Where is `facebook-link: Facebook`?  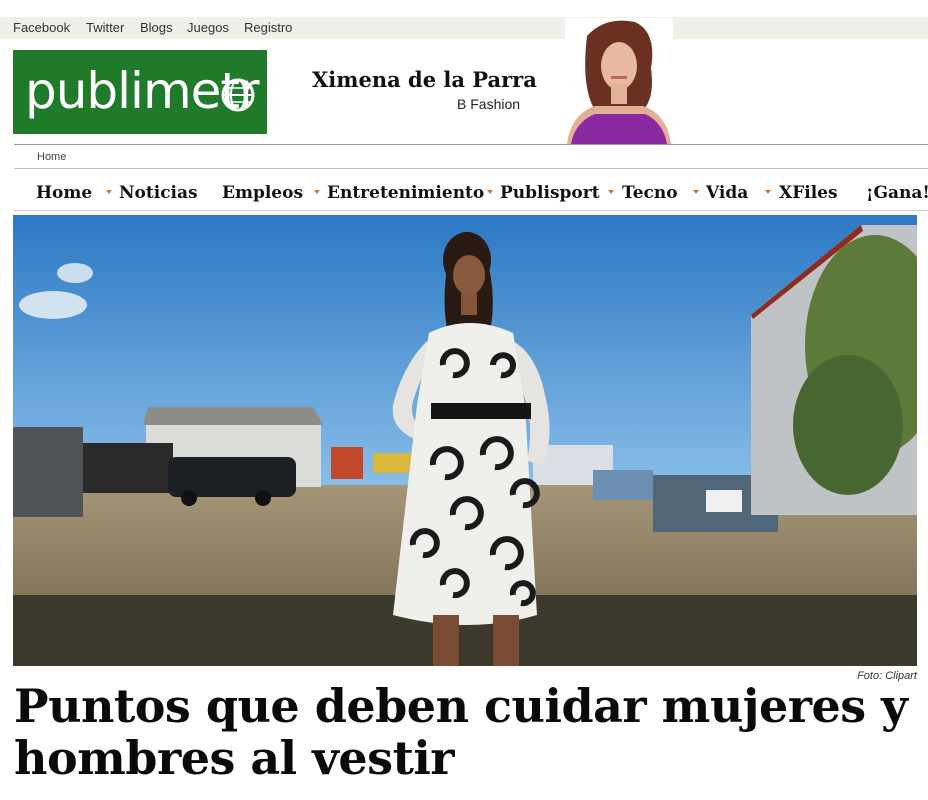
facebook-link: Facebook is located at coordinates (41, 27).